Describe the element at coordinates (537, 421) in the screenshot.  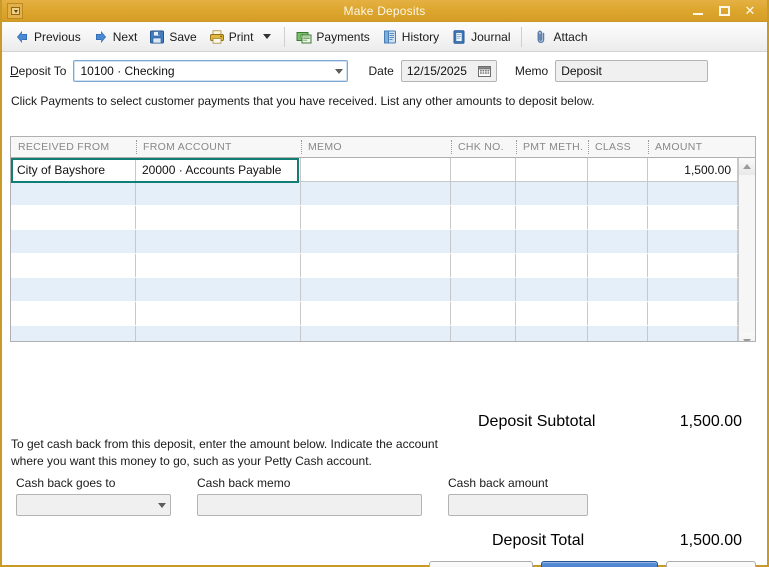
I see `deposit-subtotal-label: Deposit Subtotal` at that location.